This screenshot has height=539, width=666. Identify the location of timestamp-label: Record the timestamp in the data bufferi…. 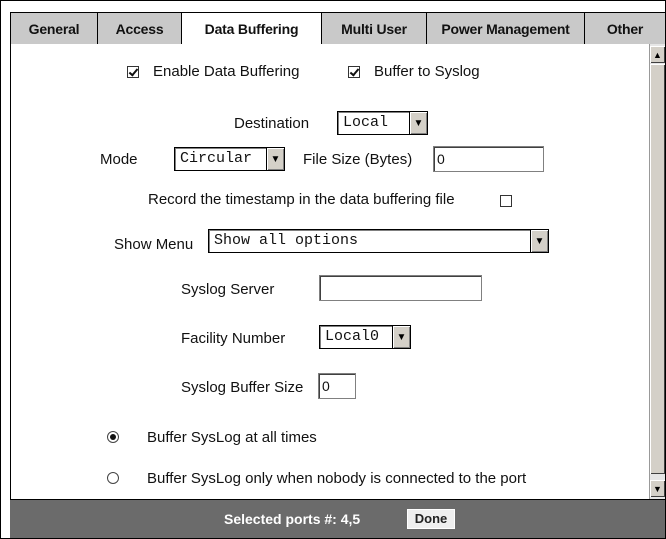
(301, 199).